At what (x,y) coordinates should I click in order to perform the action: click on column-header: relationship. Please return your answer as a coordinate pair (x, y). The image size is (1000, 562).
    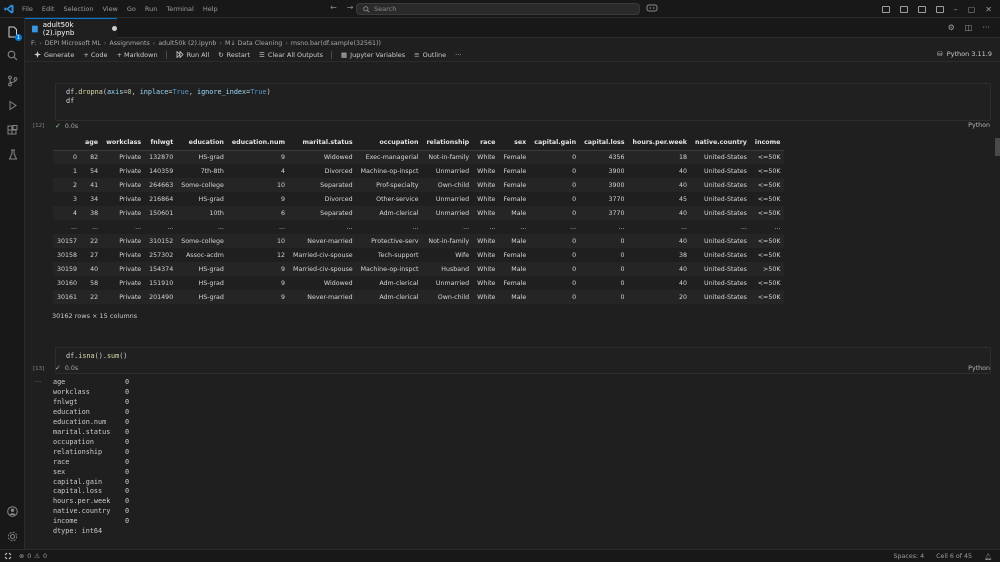
    Looking at the image, I should click on (448, 143).